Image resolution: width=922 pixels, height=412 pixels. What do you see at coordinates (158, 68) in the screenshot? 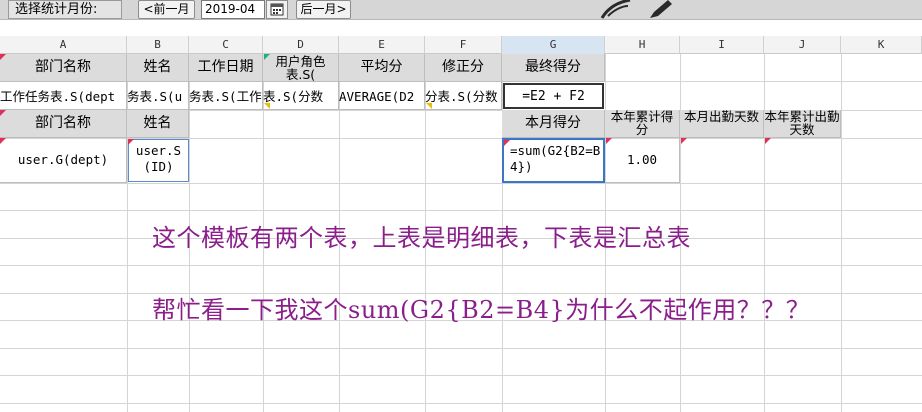
I see `detail-header-name: 姓名` at bounding box center [158, 68].